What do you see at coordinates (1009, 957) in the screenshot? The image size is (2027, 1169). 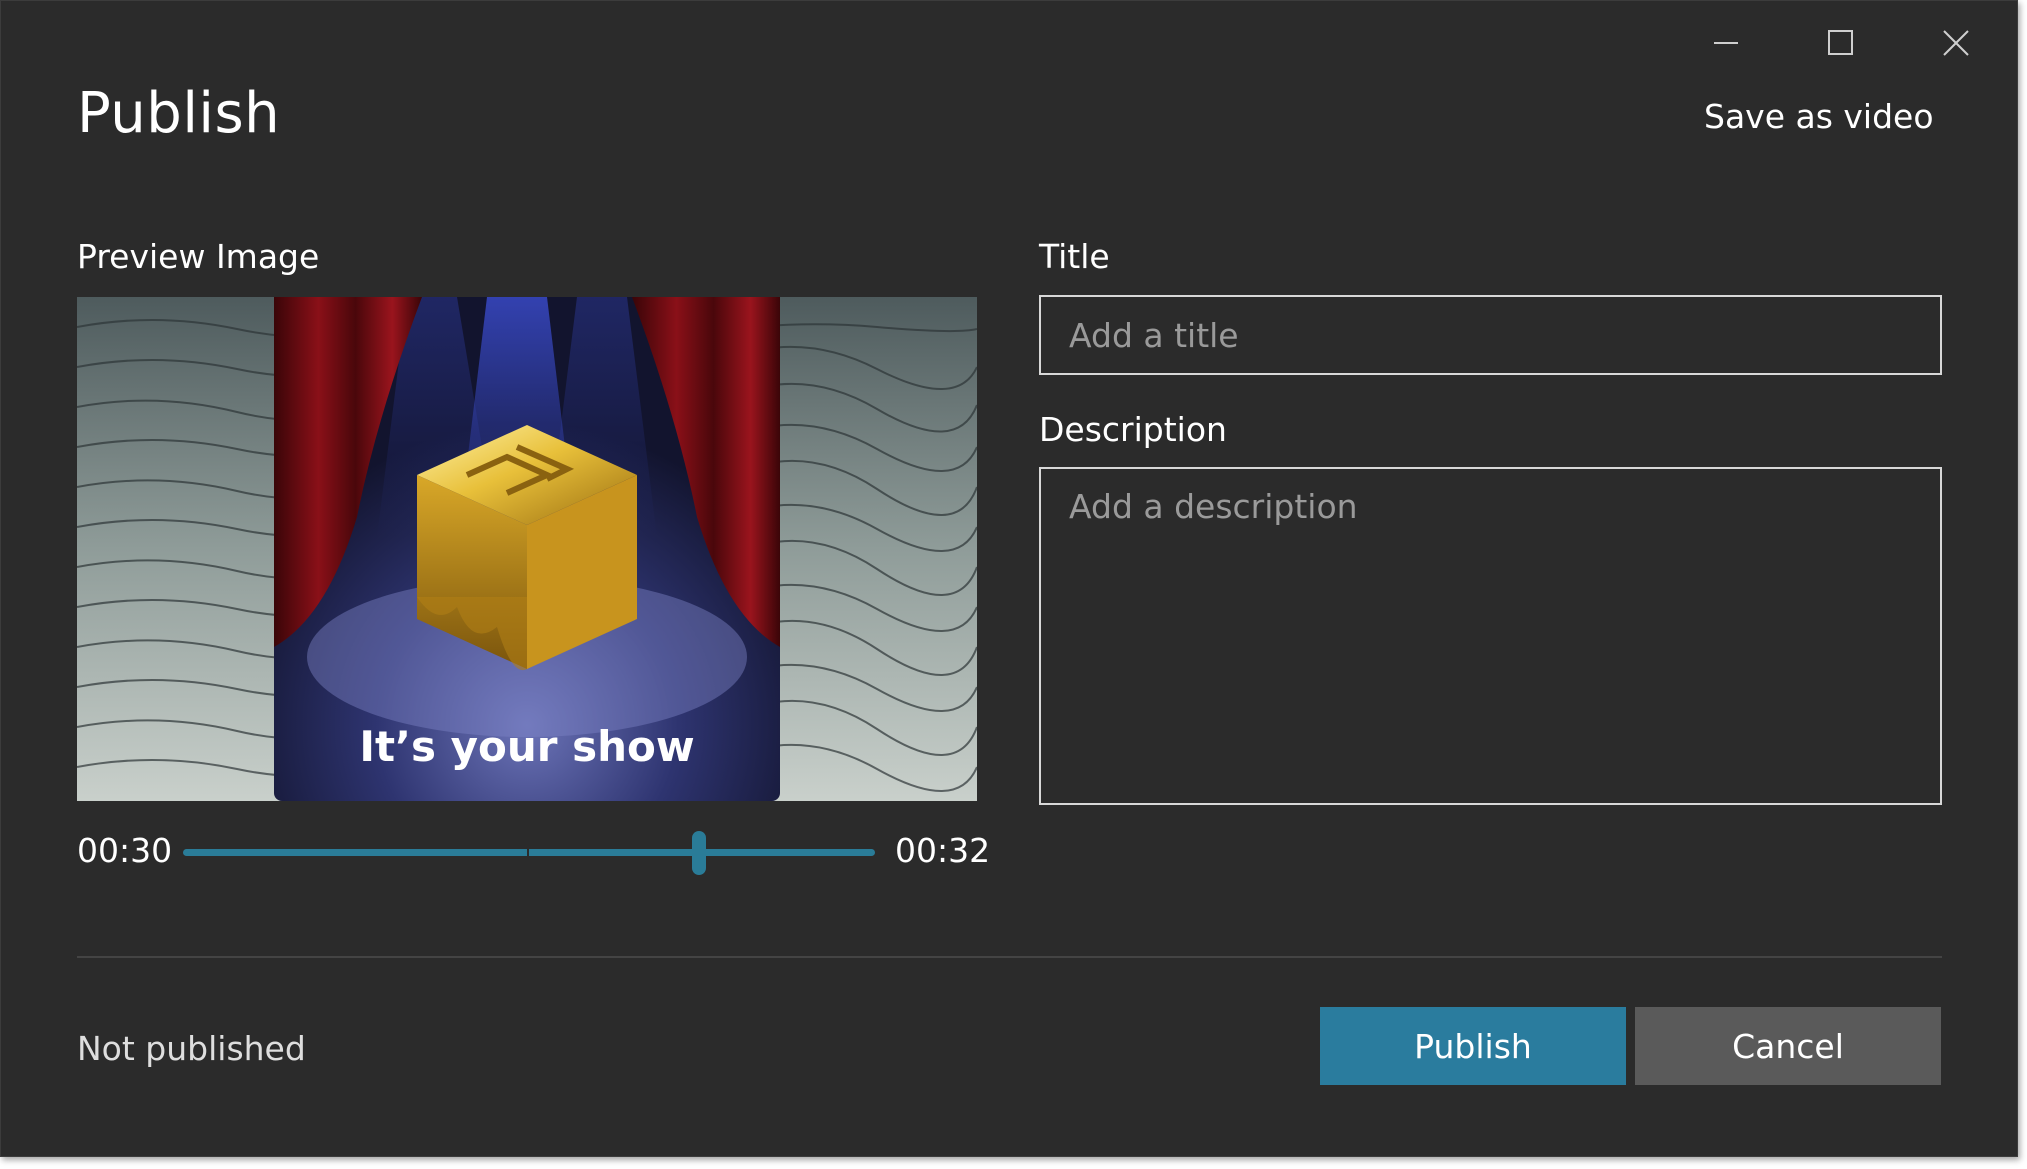 I see `divider` at bounding box center [1009, 957].